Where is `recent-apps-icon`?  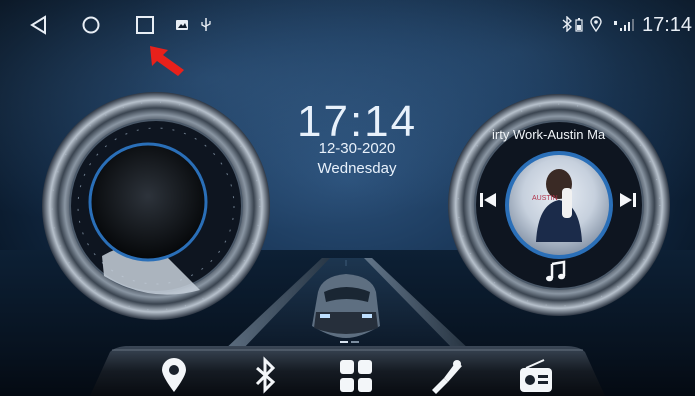 recent-apps-icon is located at coordinates (145, 25).